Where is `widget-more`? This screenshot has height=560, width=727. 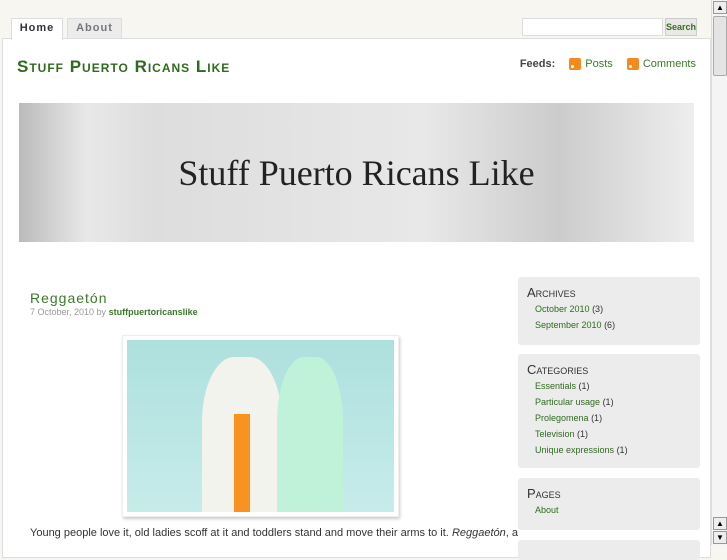
widget-more is located at coordinates (609, 550).